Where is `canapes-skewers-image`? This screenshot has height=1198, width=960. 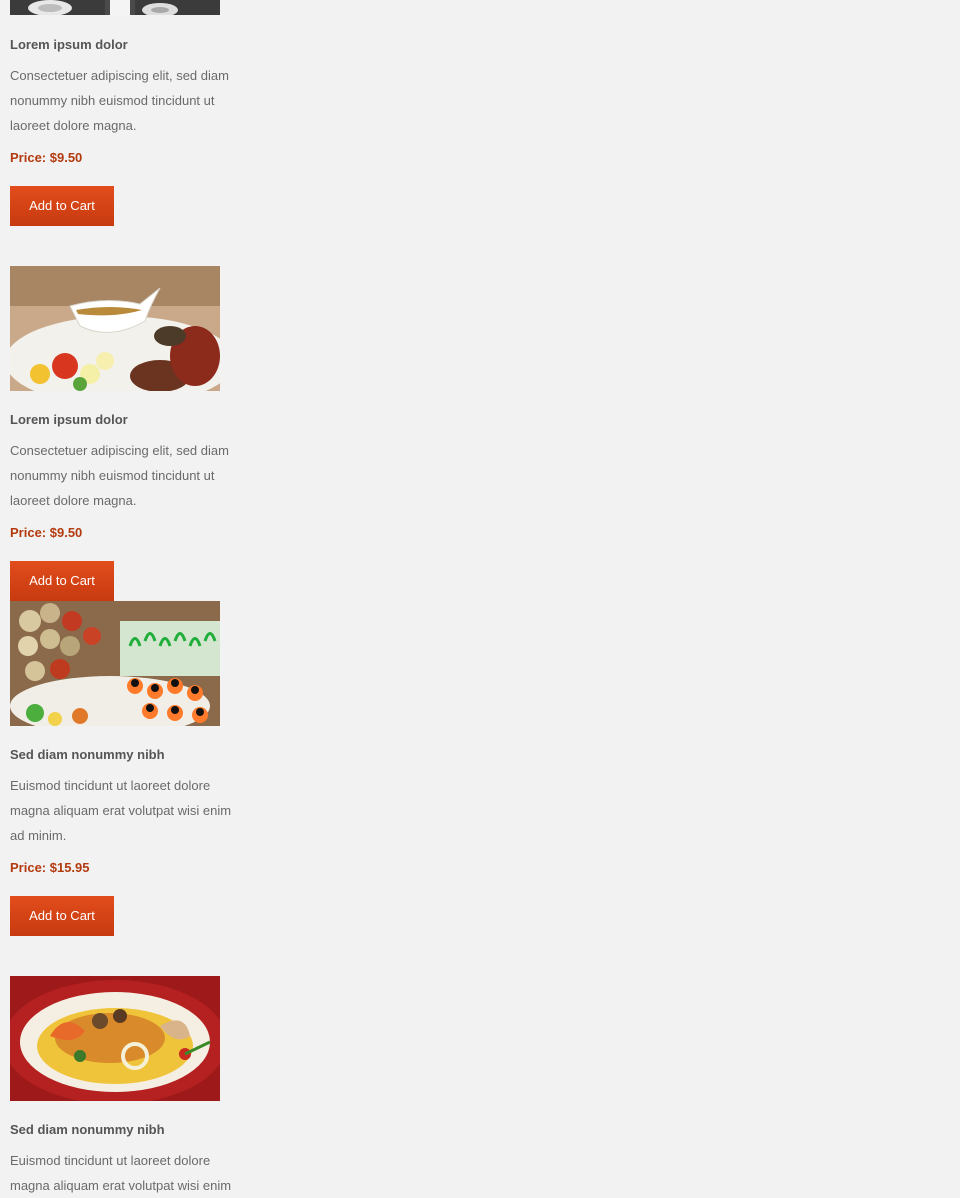 canapes-skewers-image is located at coordinates (115, 663).